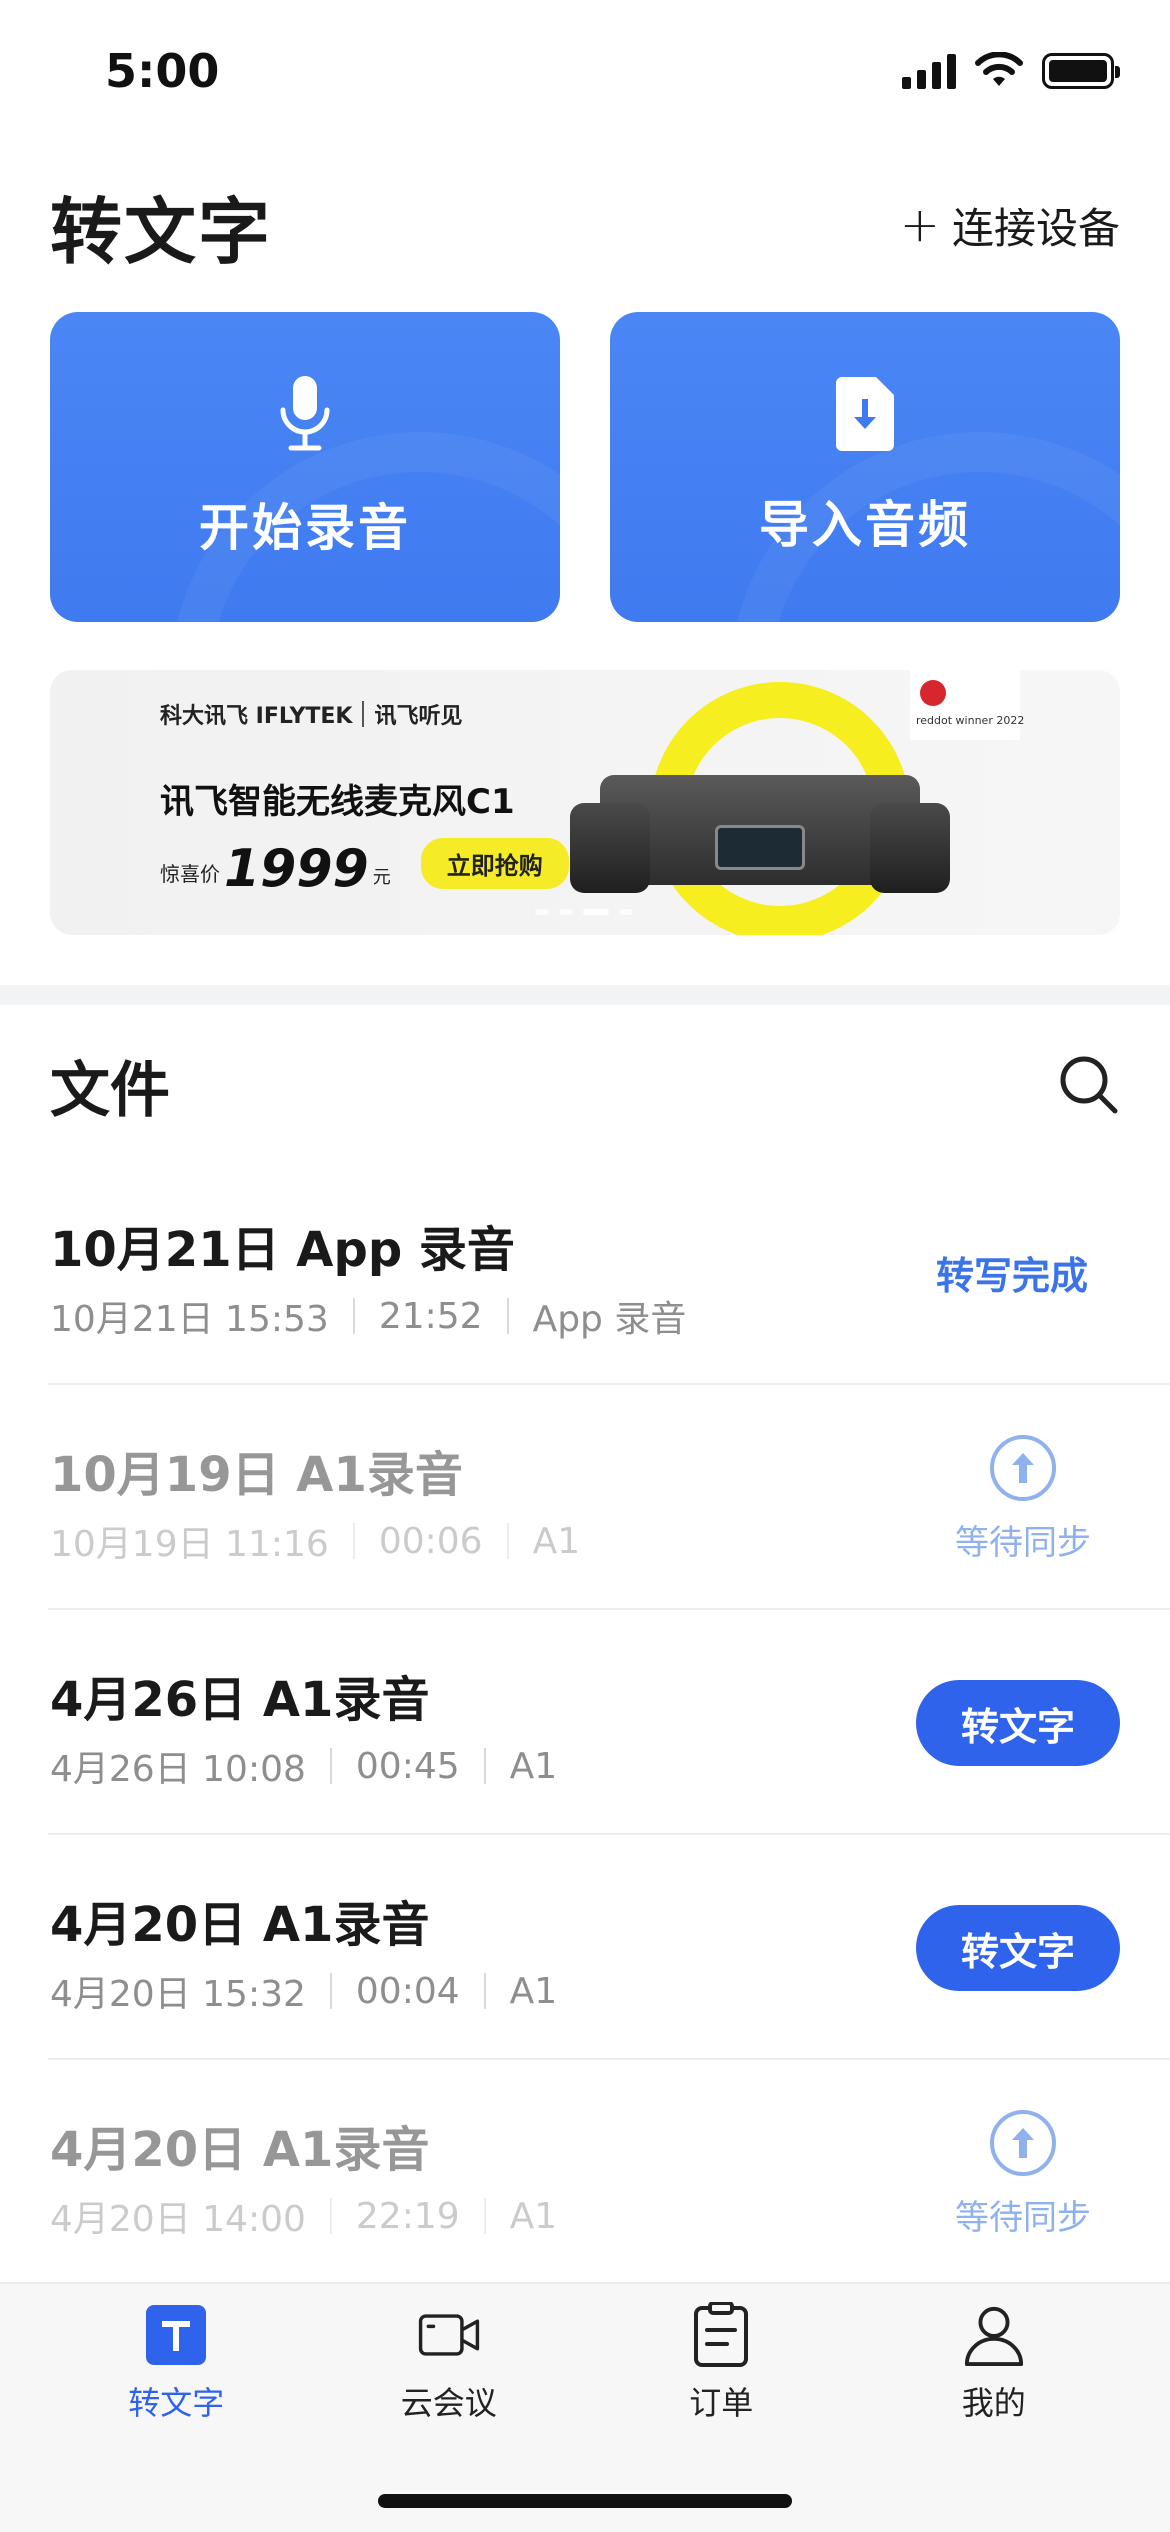 The height and width of the screenshot is (2532, 1170). What do you see at coordinates (176, 2335) in the screenshot?
I see `text-t-icon` at bounding box center [176, 2335].